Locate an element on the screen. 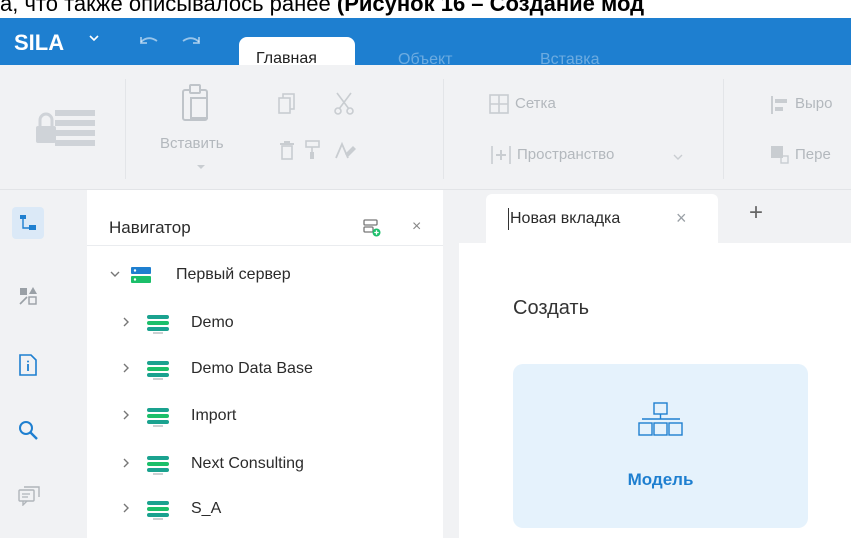 The height and width of the screenshot is (538, 851). model-hierarchy-icon is located at coordinates (660, 419).